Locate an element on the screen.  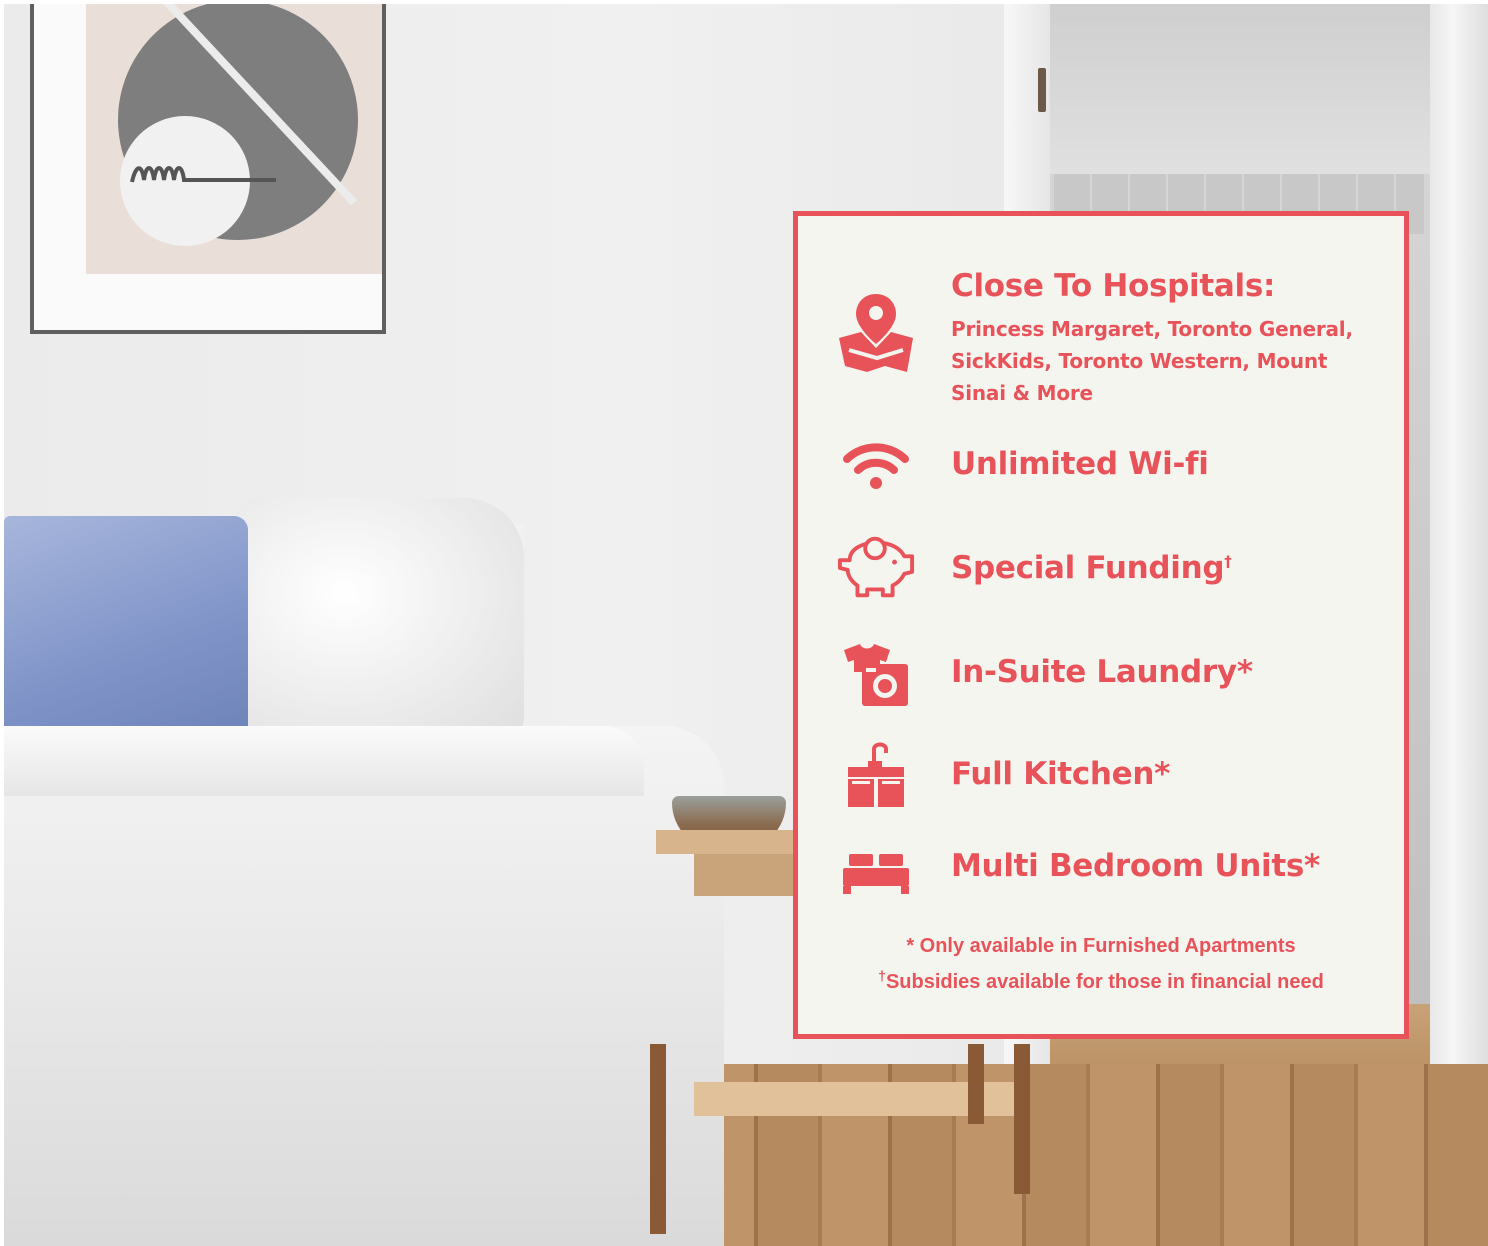
kitchen-sink-icon is located at coordinates (876, 775).